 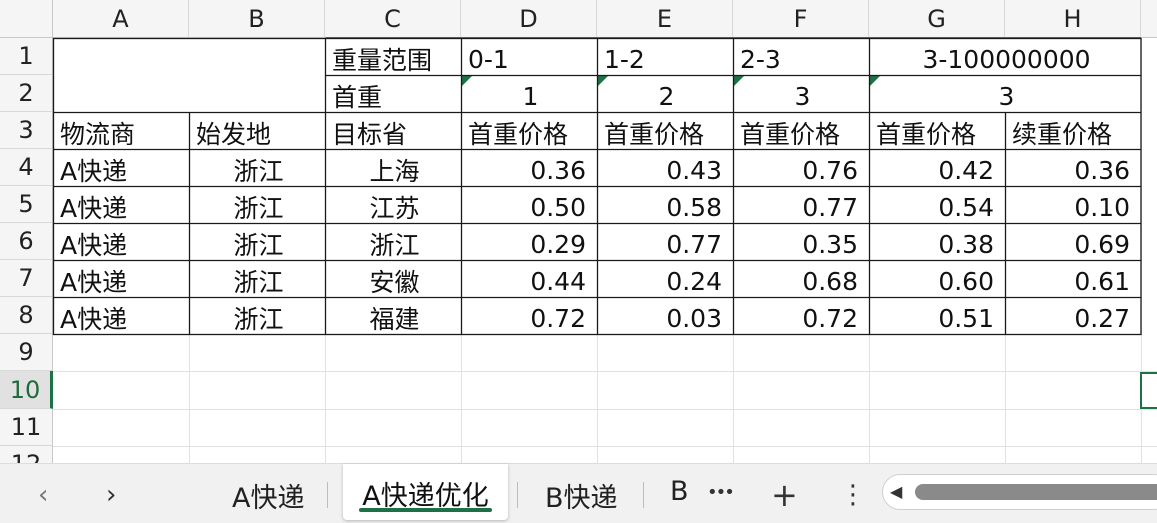 I want to click on sheet-tab-a-express-optimized: A快递优化, so click(x=425, y=492).